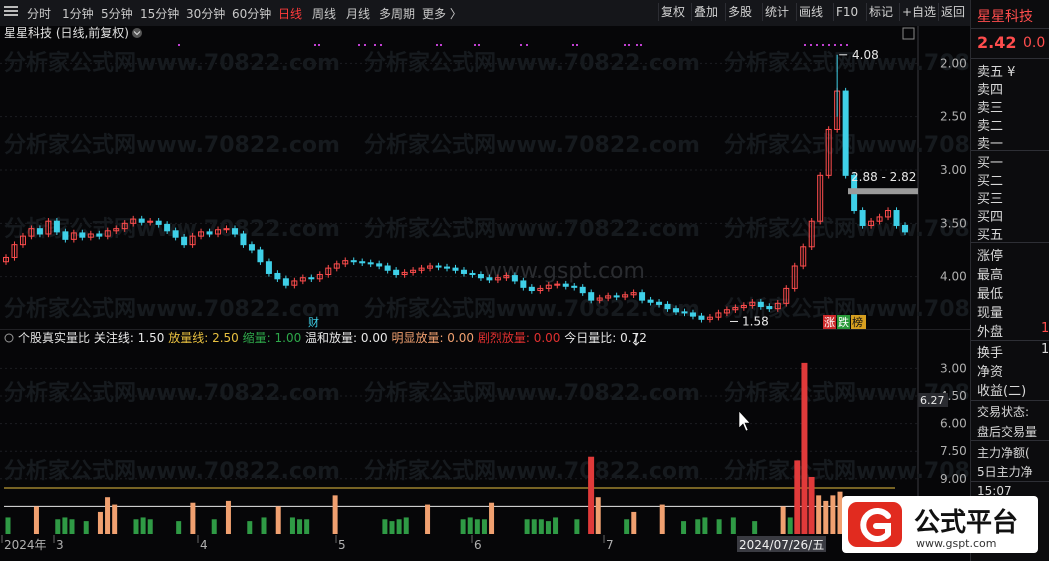 This screenshot has width=1049, height=561. I want to click on indicator-param-3: 温和放量: 0.00, so click(348, 337).